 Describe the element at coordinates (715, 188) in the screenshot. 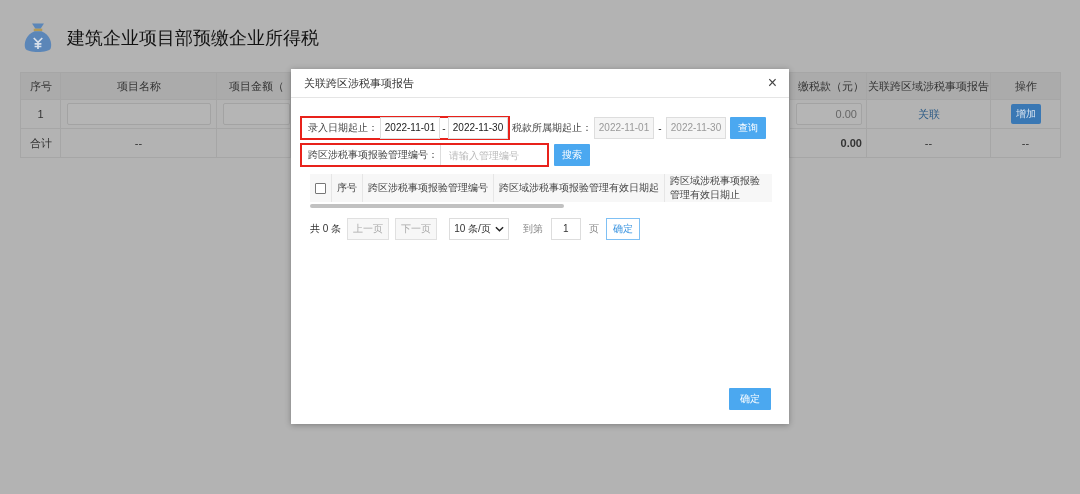

I see `column-header: 跨区域涉税事项报验管理有效日期止` at that location.